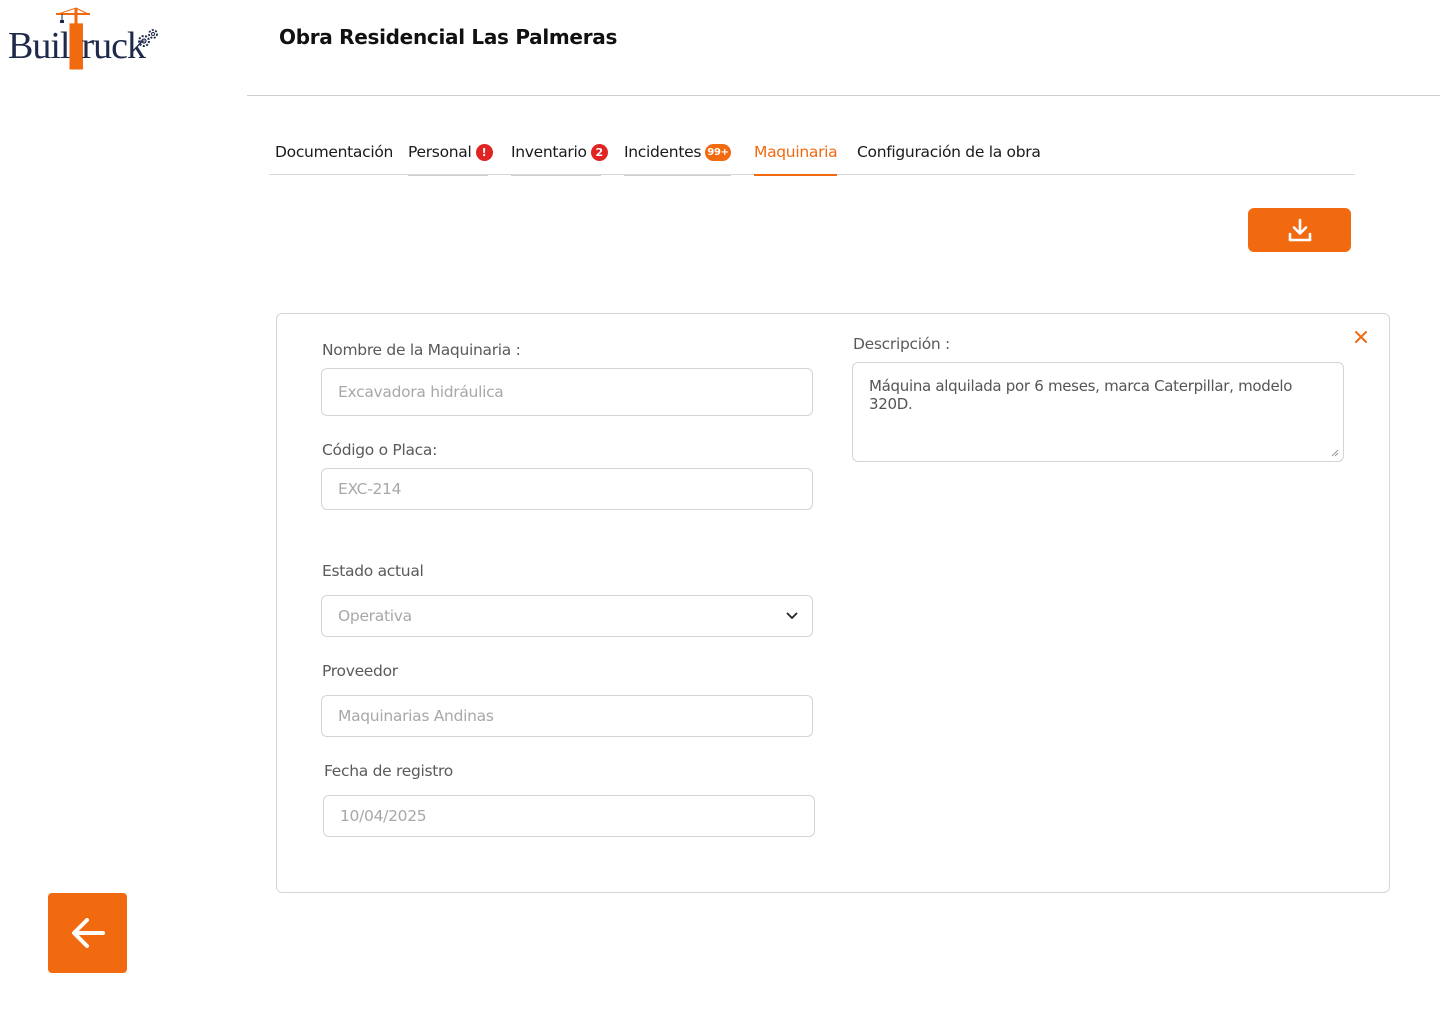 This screenshot has width=1440, height=1024. Describe the element at coordinates (421, 350) in the screenshot. I see `machine-name-label: Nombre de la Maquinaria :` at that location.